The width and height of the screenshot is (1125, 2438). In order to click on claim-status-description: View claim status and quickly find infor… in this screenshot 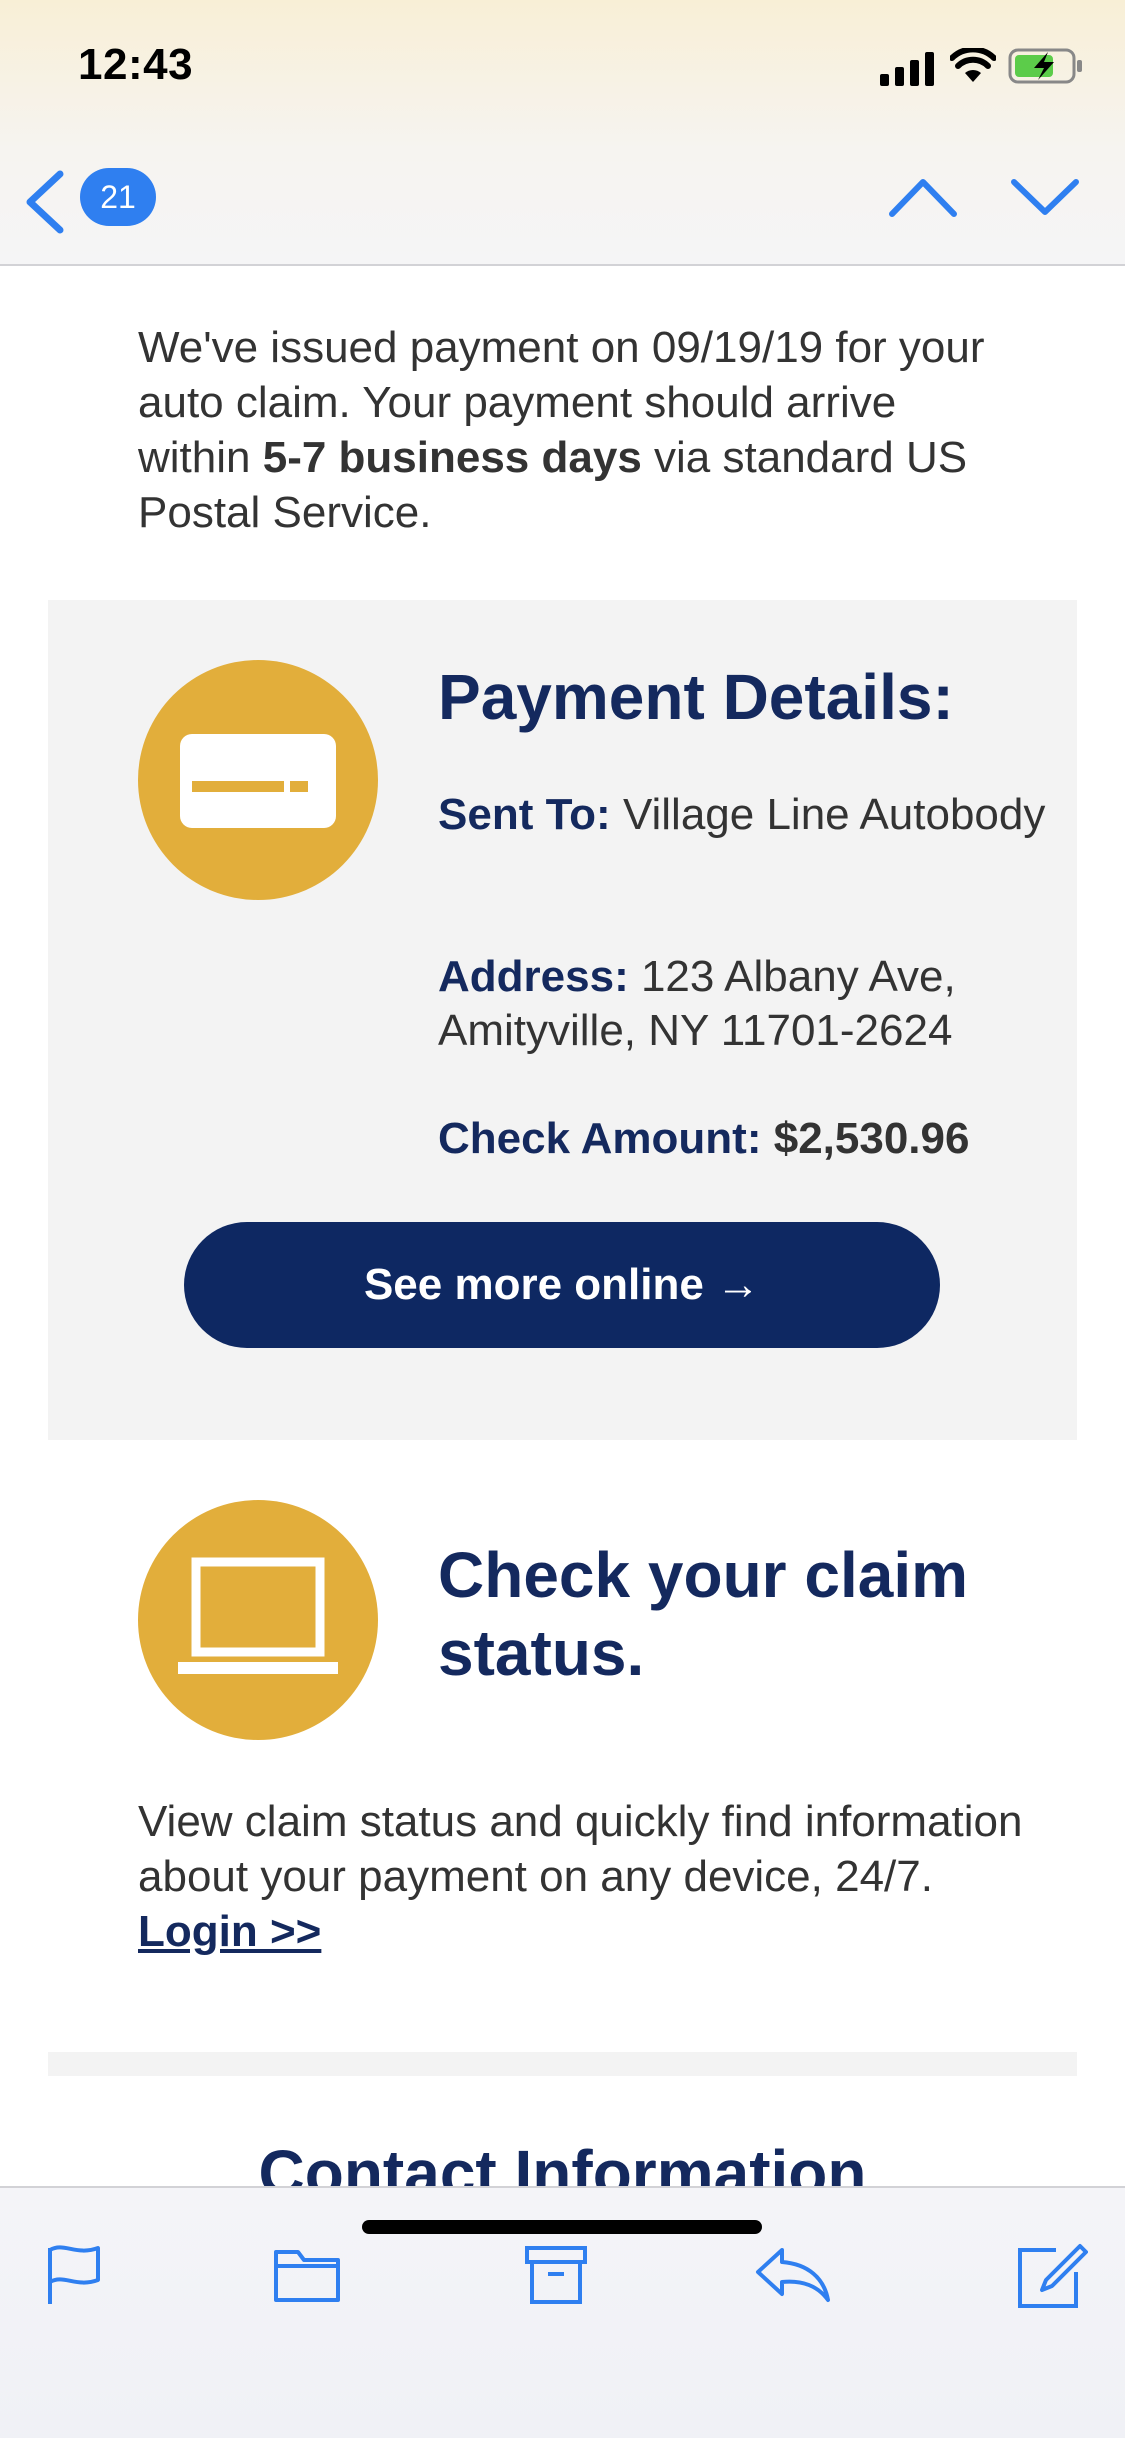, I will do `click(580, 1849)`.